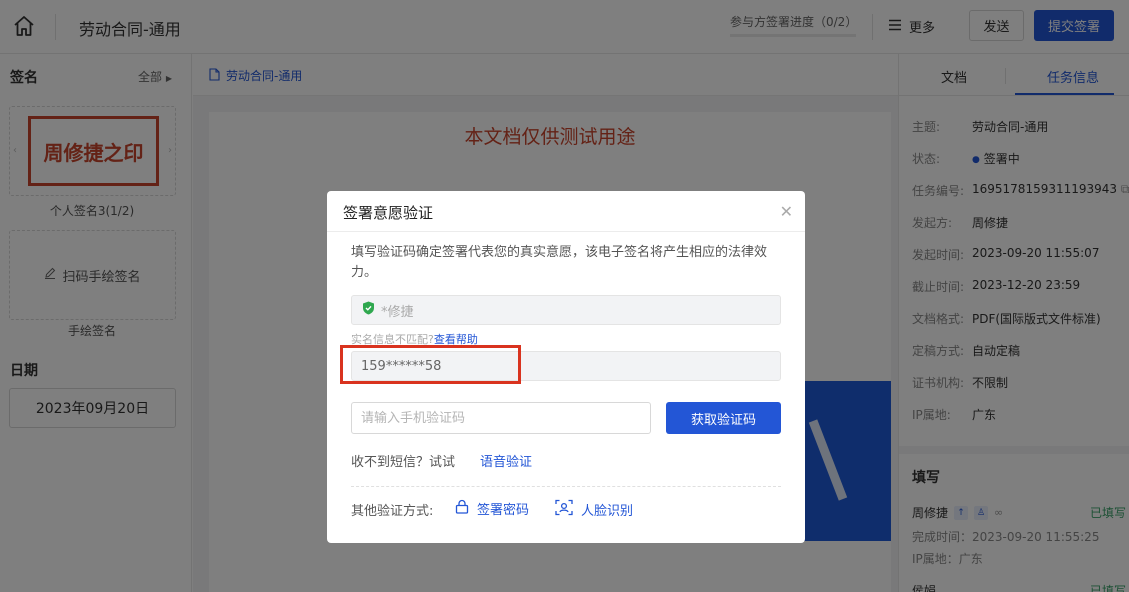  Describe the element at coordinates (403, 462) in the screenshot. I see `no-sms-text: 收不到短信？试试` at that location.